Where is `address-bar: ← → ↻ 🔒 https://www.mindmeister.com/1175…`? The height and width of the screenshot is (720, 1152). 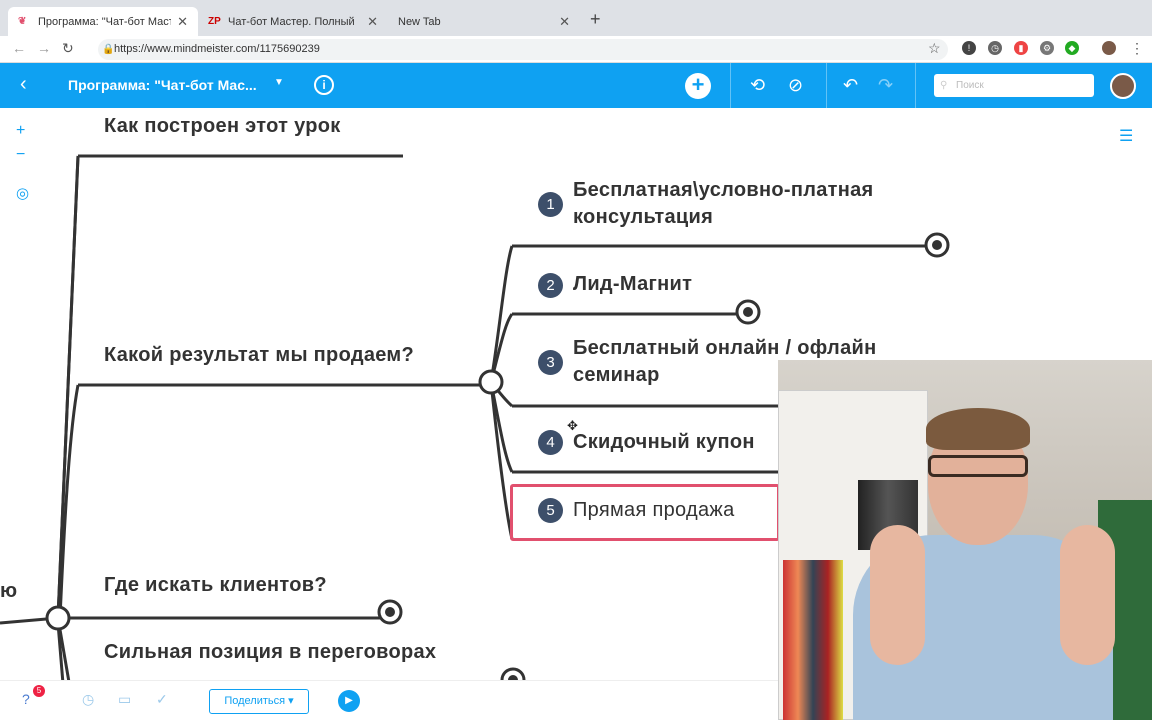 address-bar: ← → ↻ 🔒 https://www.mindmeister.com/1175… is located at coordinates (576, 49).